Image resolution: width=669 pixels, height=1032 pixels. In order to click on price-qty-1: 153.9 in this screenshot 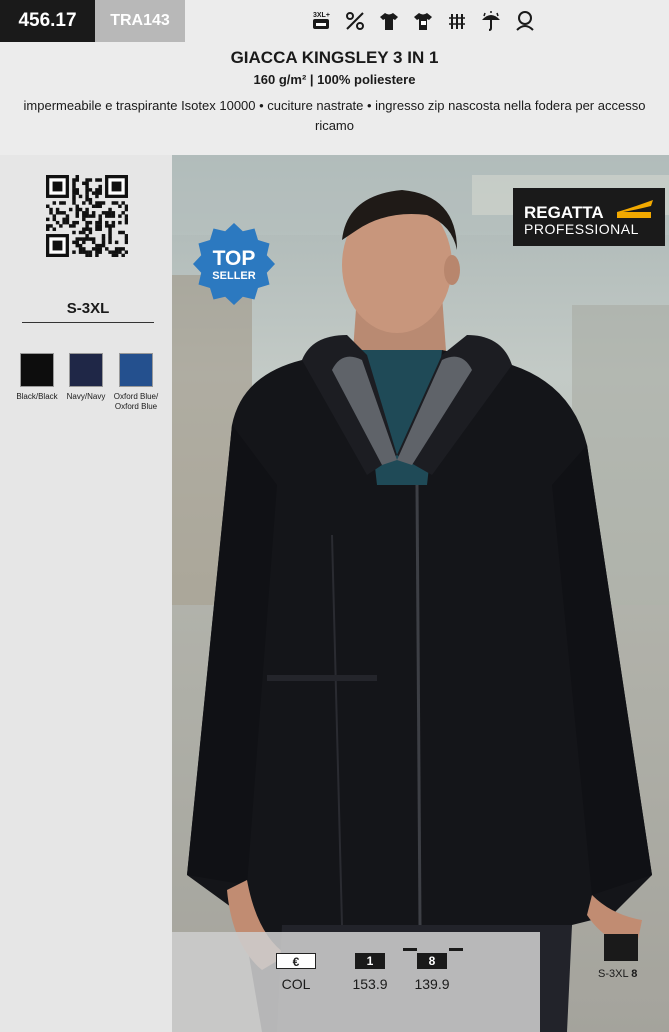, I will do `click(370, 984)`.